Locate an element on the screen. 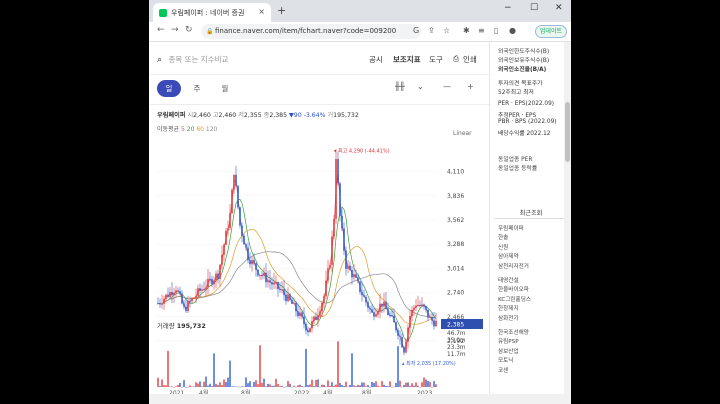  reading-list-icon: ≡ is located at coordinates (481, 30).